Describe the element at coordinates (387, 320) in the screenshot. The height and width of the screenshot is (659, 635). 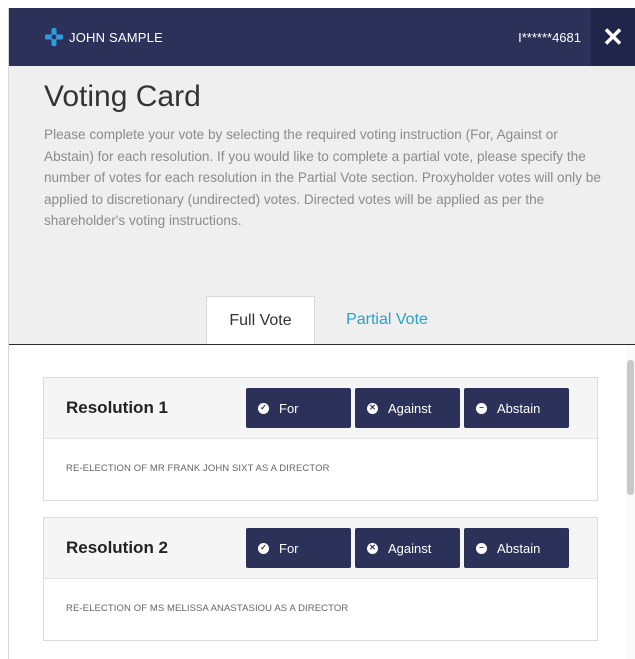
I see `tab-partial-vote: Partial Vote` at that location.